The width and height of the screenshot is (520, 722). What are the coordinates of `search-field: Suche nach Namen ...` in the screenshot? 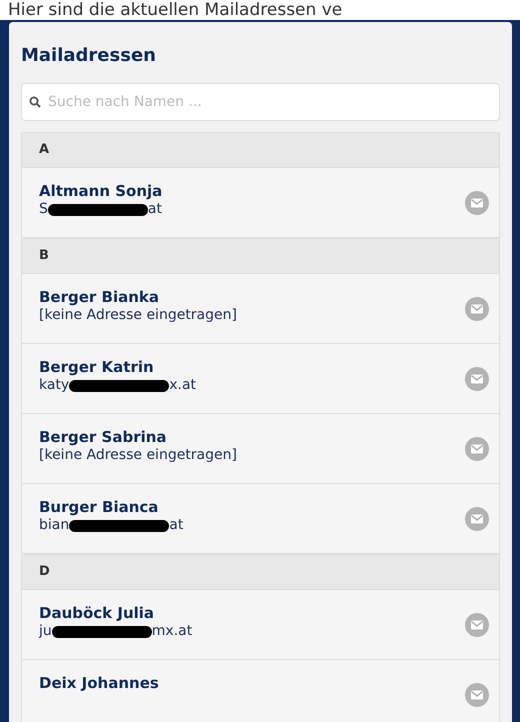 It's located at (260, 102).